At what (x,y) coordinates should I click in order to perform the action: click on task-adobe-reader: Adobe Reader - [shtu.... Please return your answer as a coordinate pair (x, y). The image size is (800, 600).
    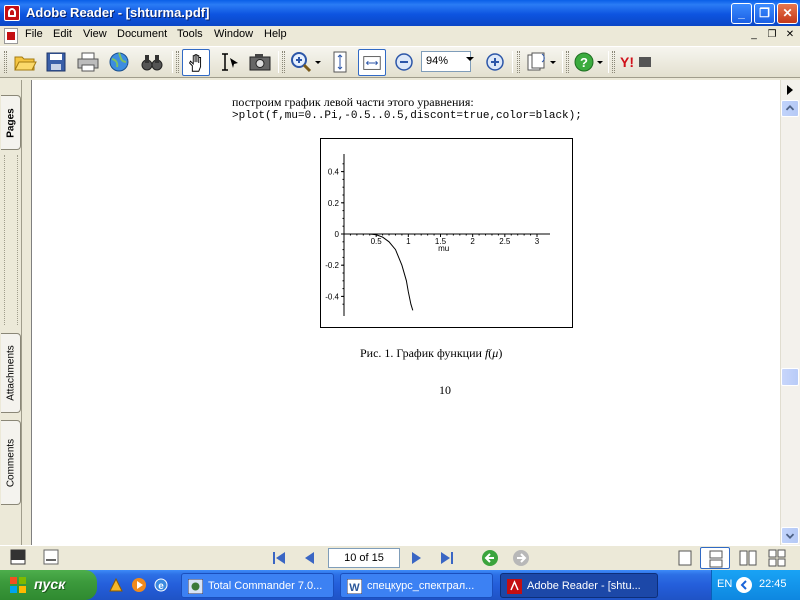
    Looking at the image, I should click on (579, 585).